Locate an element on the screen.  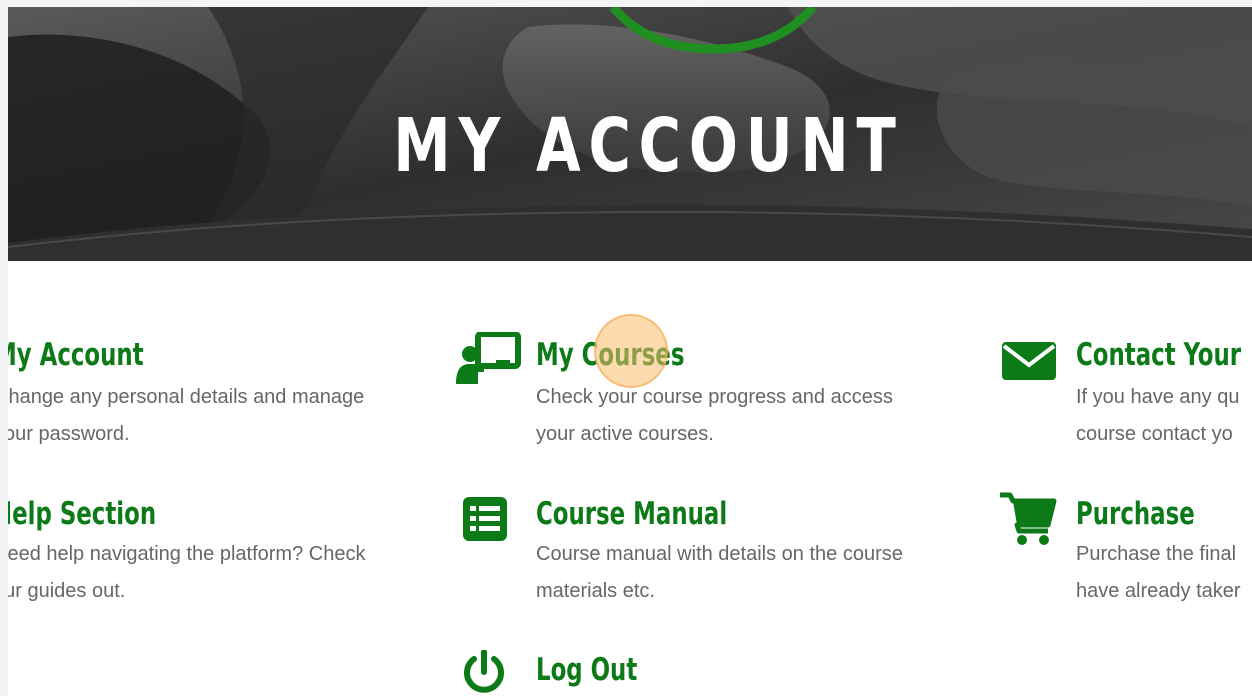
purchase-description: Purchase the final have already taker is located at coordinates (1158, 573).